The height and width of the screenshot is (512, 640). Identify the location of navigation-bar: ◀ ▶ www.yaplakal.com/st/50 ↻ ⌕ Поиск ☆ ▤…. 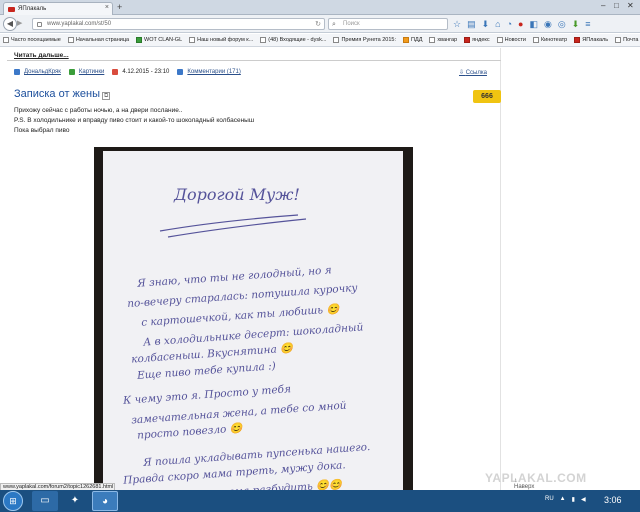
(320, 24).